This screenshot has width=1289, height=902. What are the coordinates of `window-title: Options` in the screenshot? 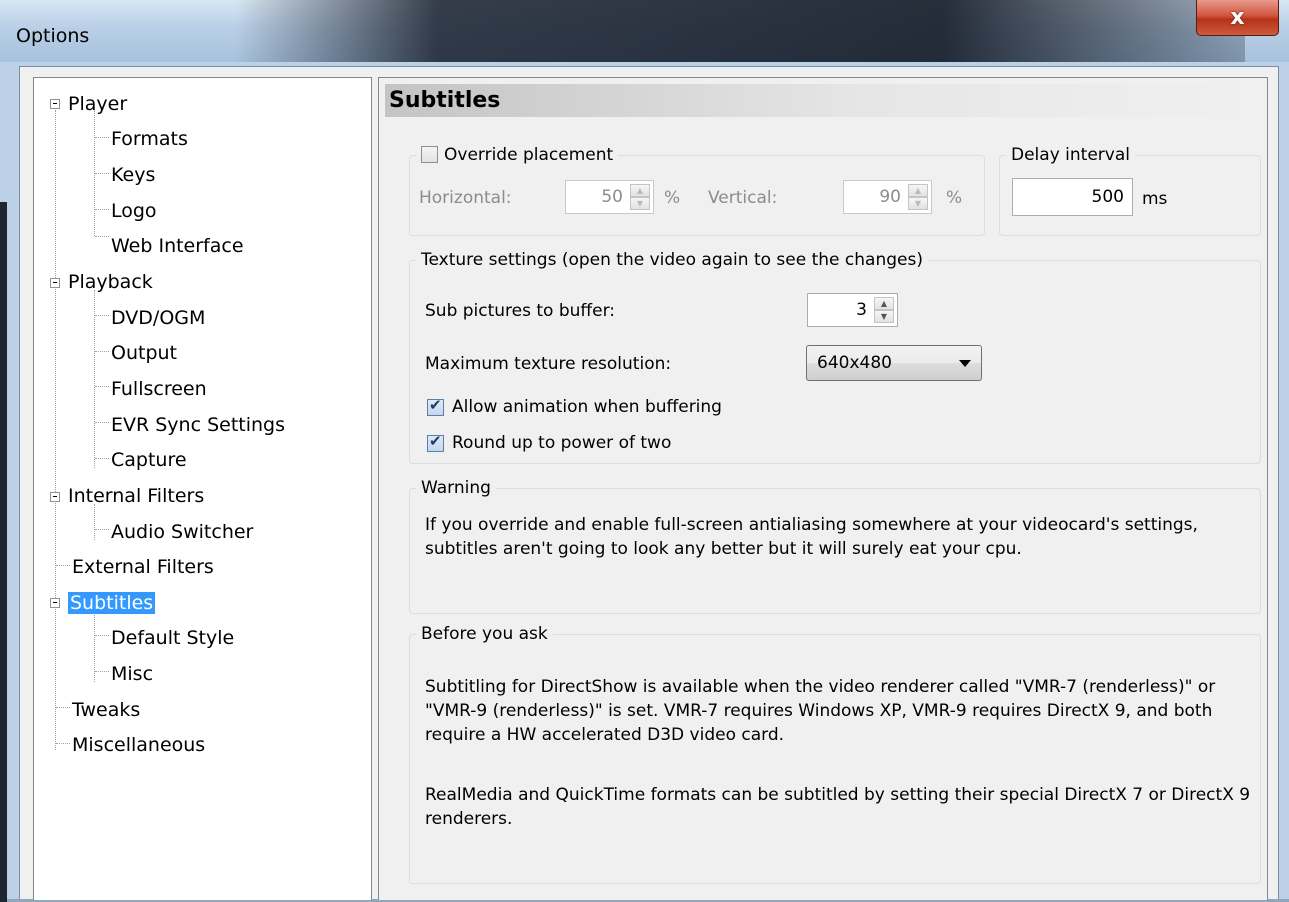 It's located at (53, 36).